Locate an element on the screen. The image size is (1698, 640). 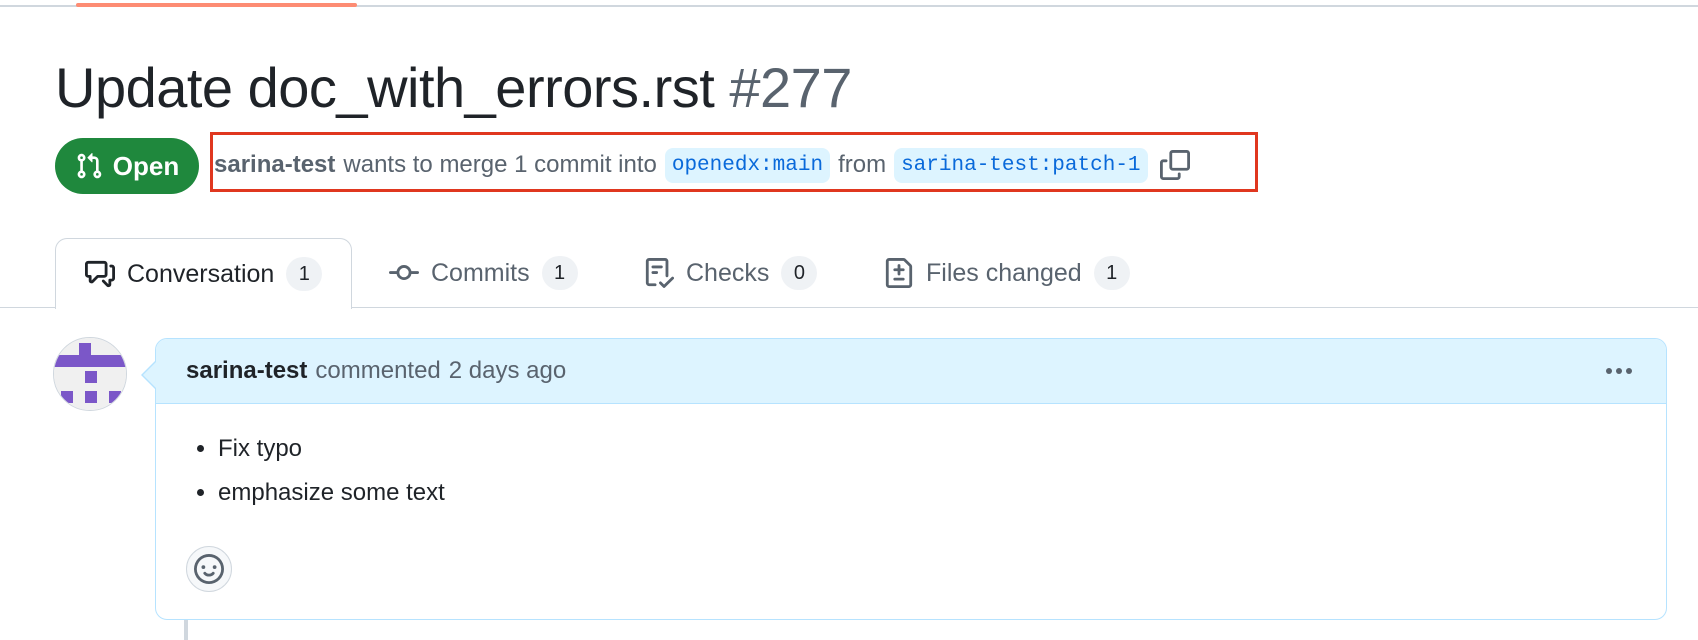
comment-pointer-fill is located at coordinates (149, 375).